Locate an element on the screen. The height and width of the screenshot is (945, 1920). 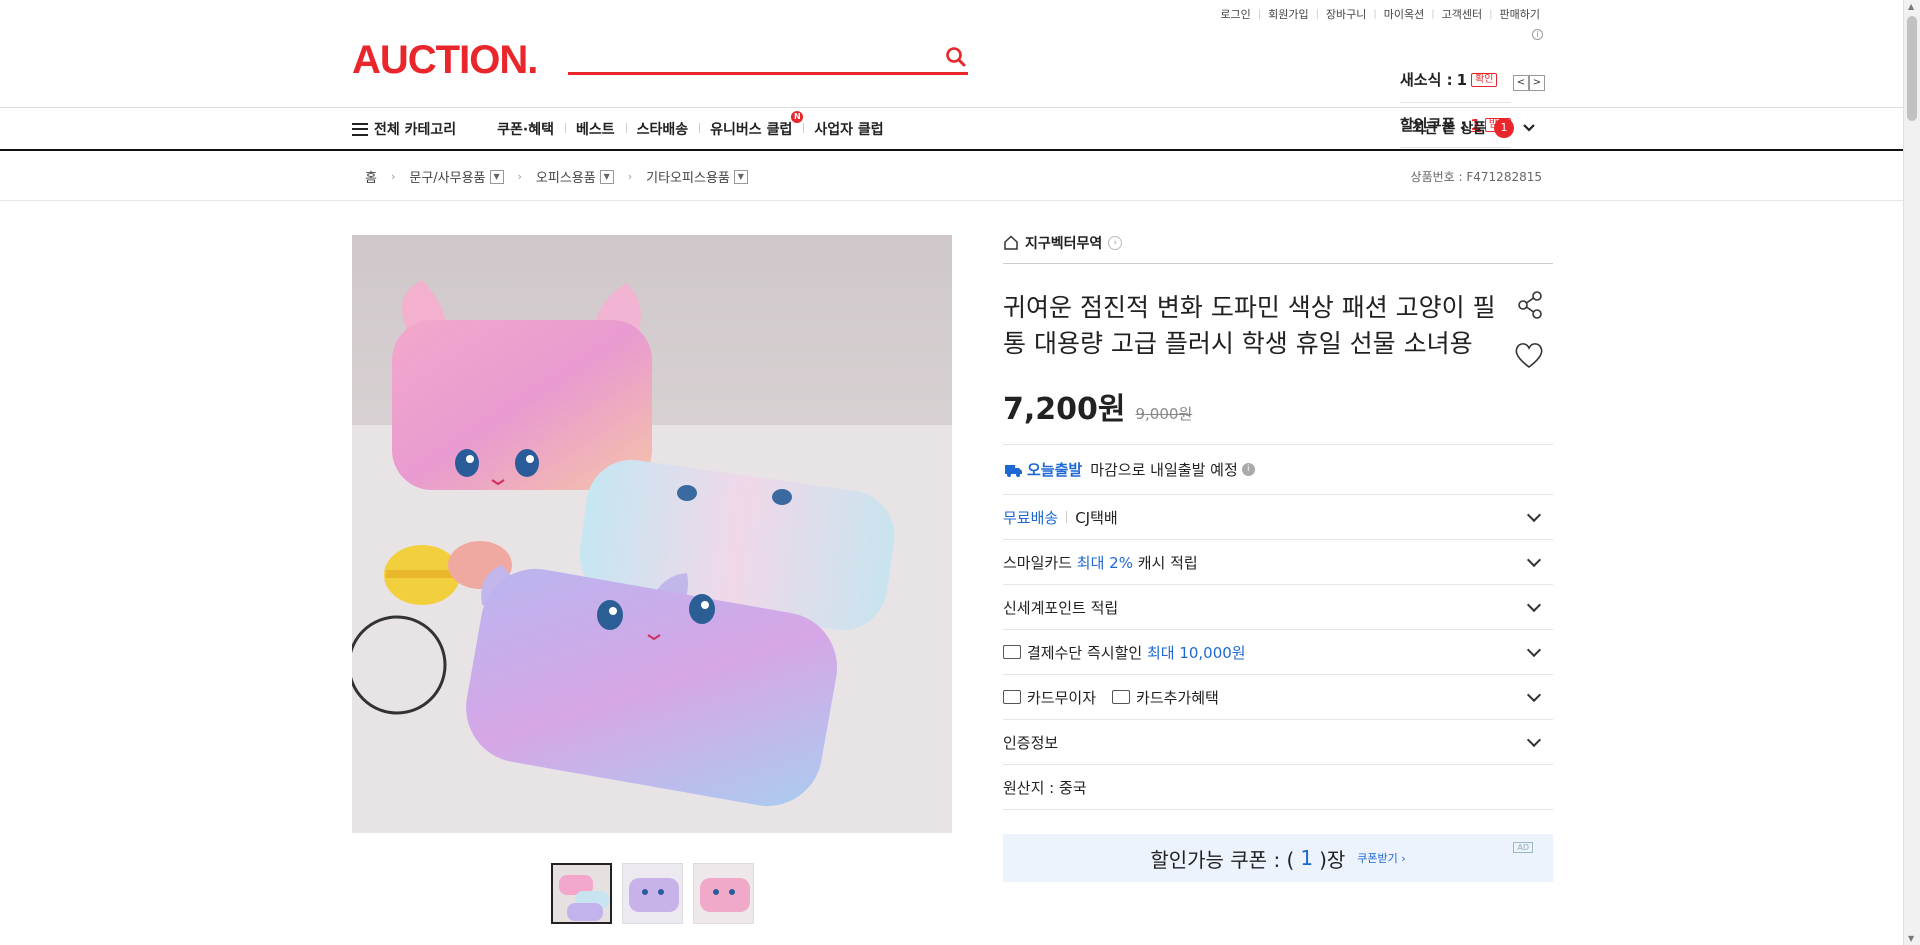
sale-price: 7,200원 is located at coordinates (1064, 409).